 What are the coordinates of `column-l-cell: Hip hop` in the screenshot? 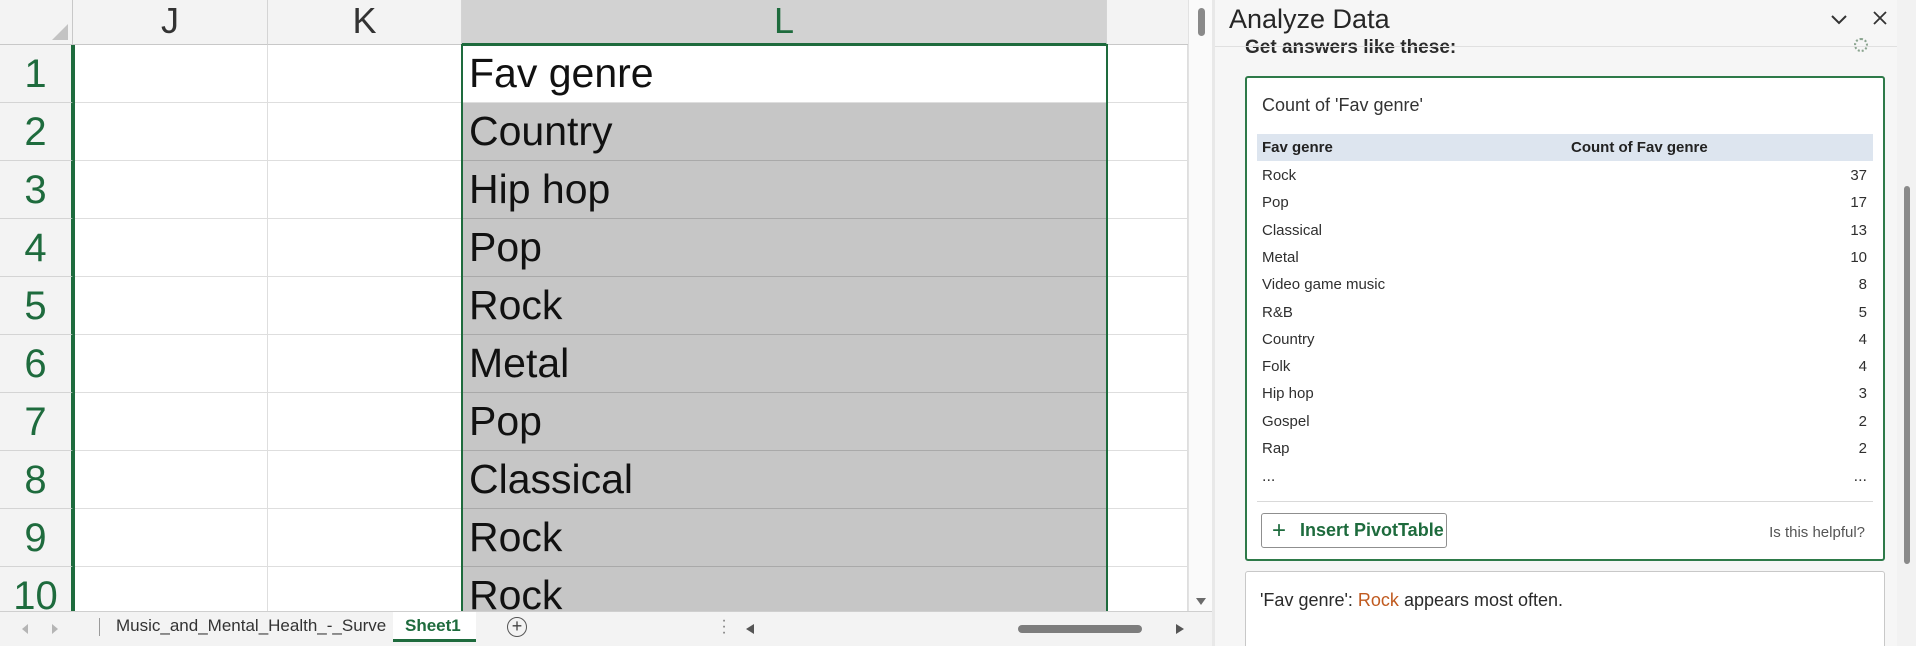 It's located at (784, 190).